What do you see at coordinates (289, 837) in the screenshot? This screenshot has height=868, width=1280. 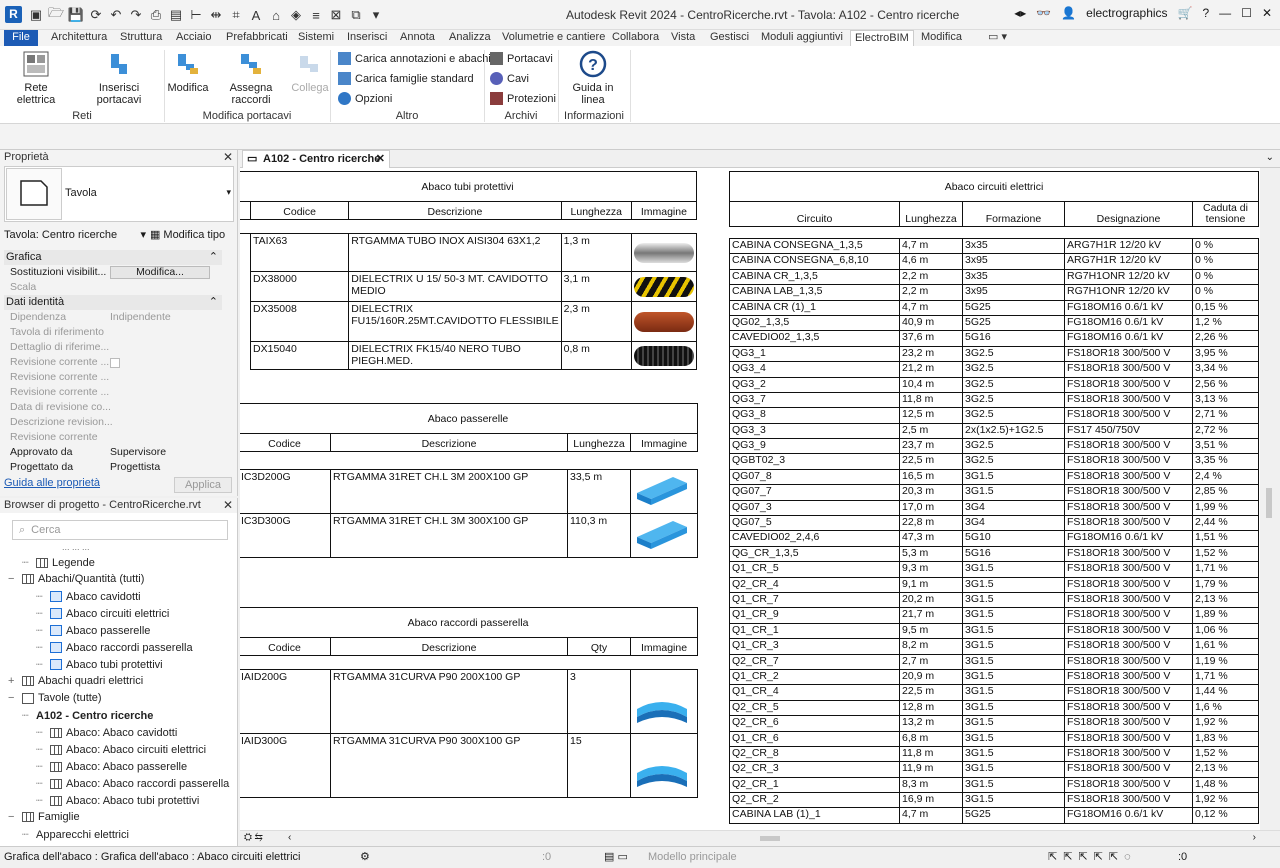 I see `scroll-left-icon: ‹` at bounding box center [289, 837].